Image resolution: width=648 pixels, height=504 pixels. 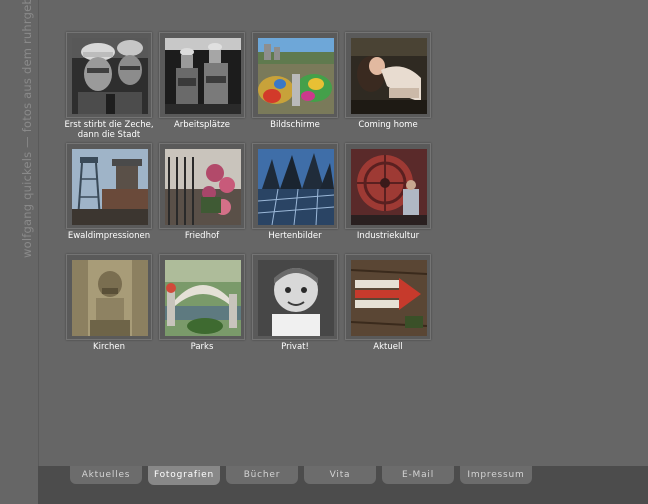 I want to click on arrow-tree-photo, so click(x=389, y=298).